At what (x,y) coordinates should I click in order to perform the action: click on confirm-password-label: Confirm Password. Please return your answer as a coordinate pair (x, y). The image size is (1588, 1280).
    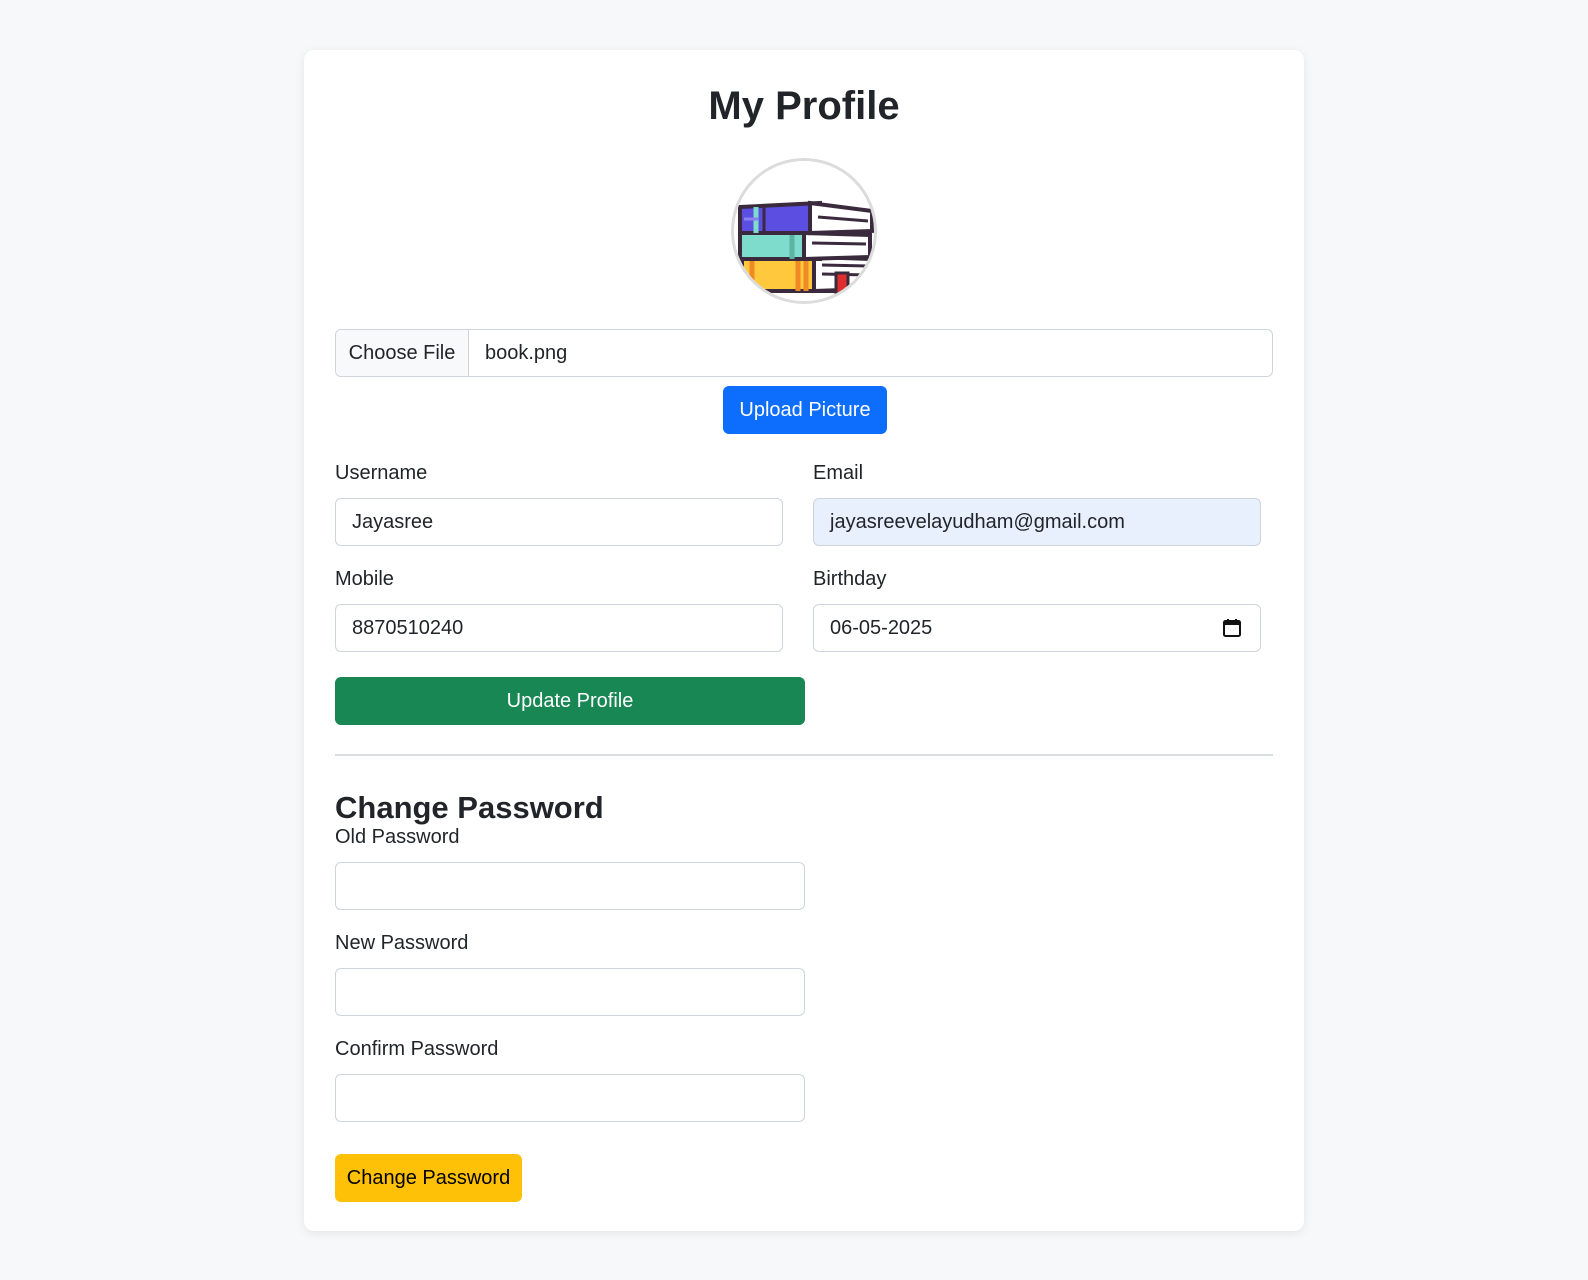
    Looking at the image, I should click on (417, 1049).